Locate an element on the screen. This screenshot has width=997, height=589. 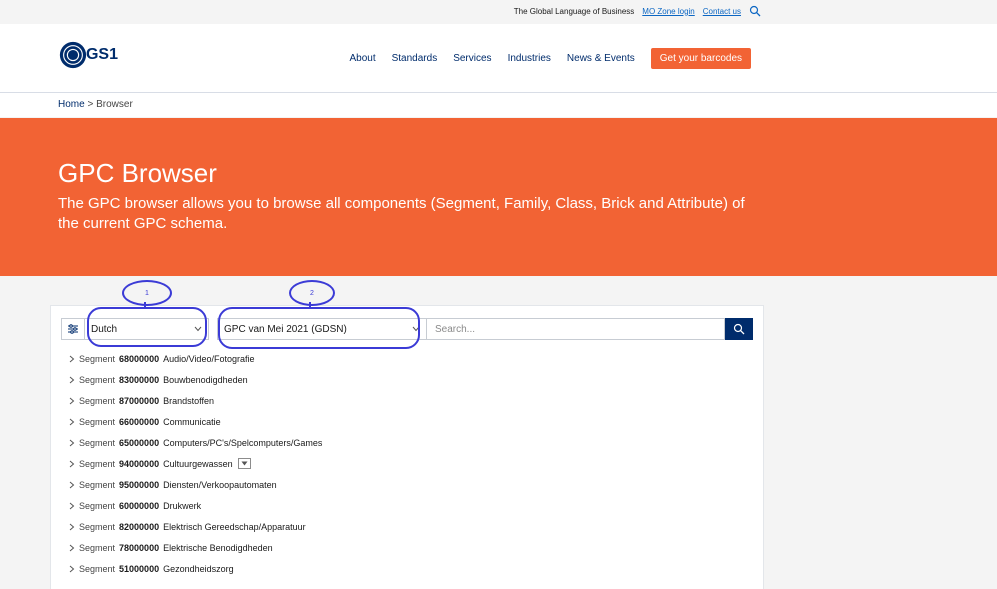
mo-zone-login-link: MO Zone login is located at coordinates (668, 11).